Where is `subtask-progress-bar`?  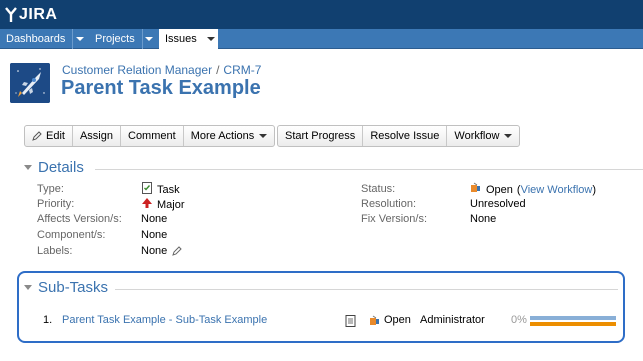
subtask-progress-bar is located at coordinates (573, 322).